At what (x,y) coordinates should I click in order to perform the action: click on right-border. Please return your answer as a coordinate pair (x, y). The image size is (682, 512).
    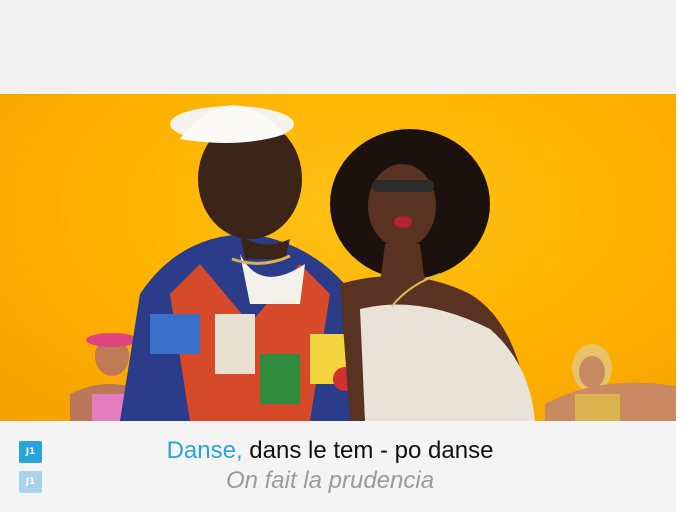
    Looking at the image, I should click on (679, 256).